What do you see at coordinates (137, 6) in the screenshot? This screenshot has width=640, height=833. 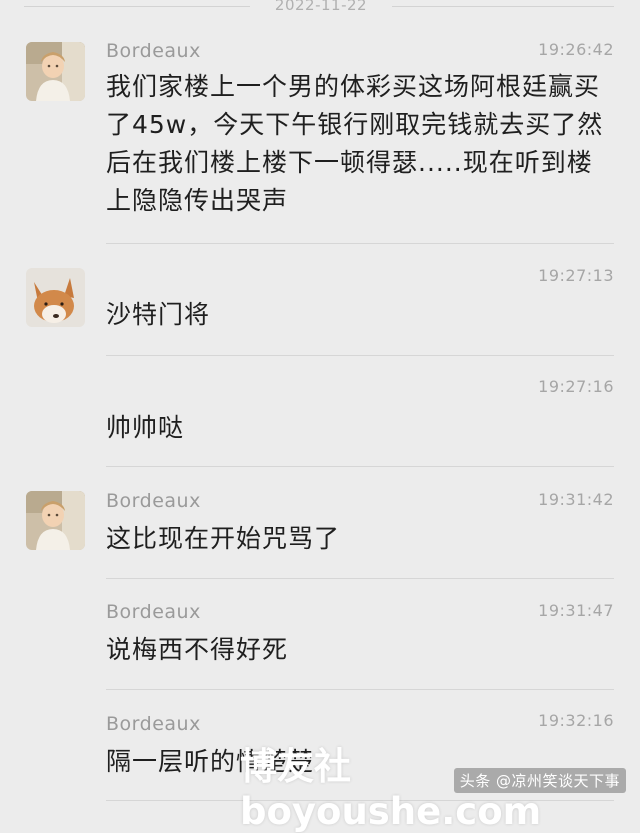 I see `date-divider-left` at bounding box center [137, 6].